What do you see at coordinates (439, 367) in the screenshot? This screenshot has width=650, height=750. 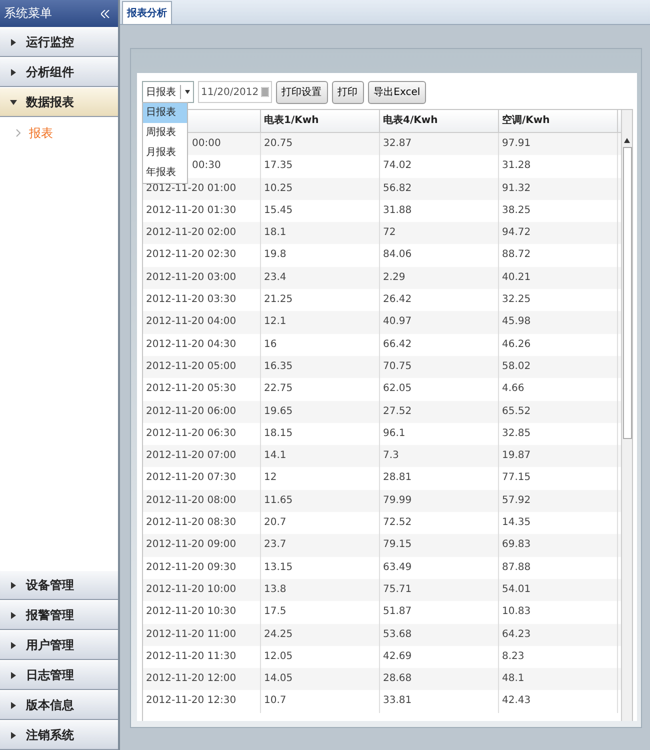 I see `table-cell: 70.75` at bounding box center [439, 367].